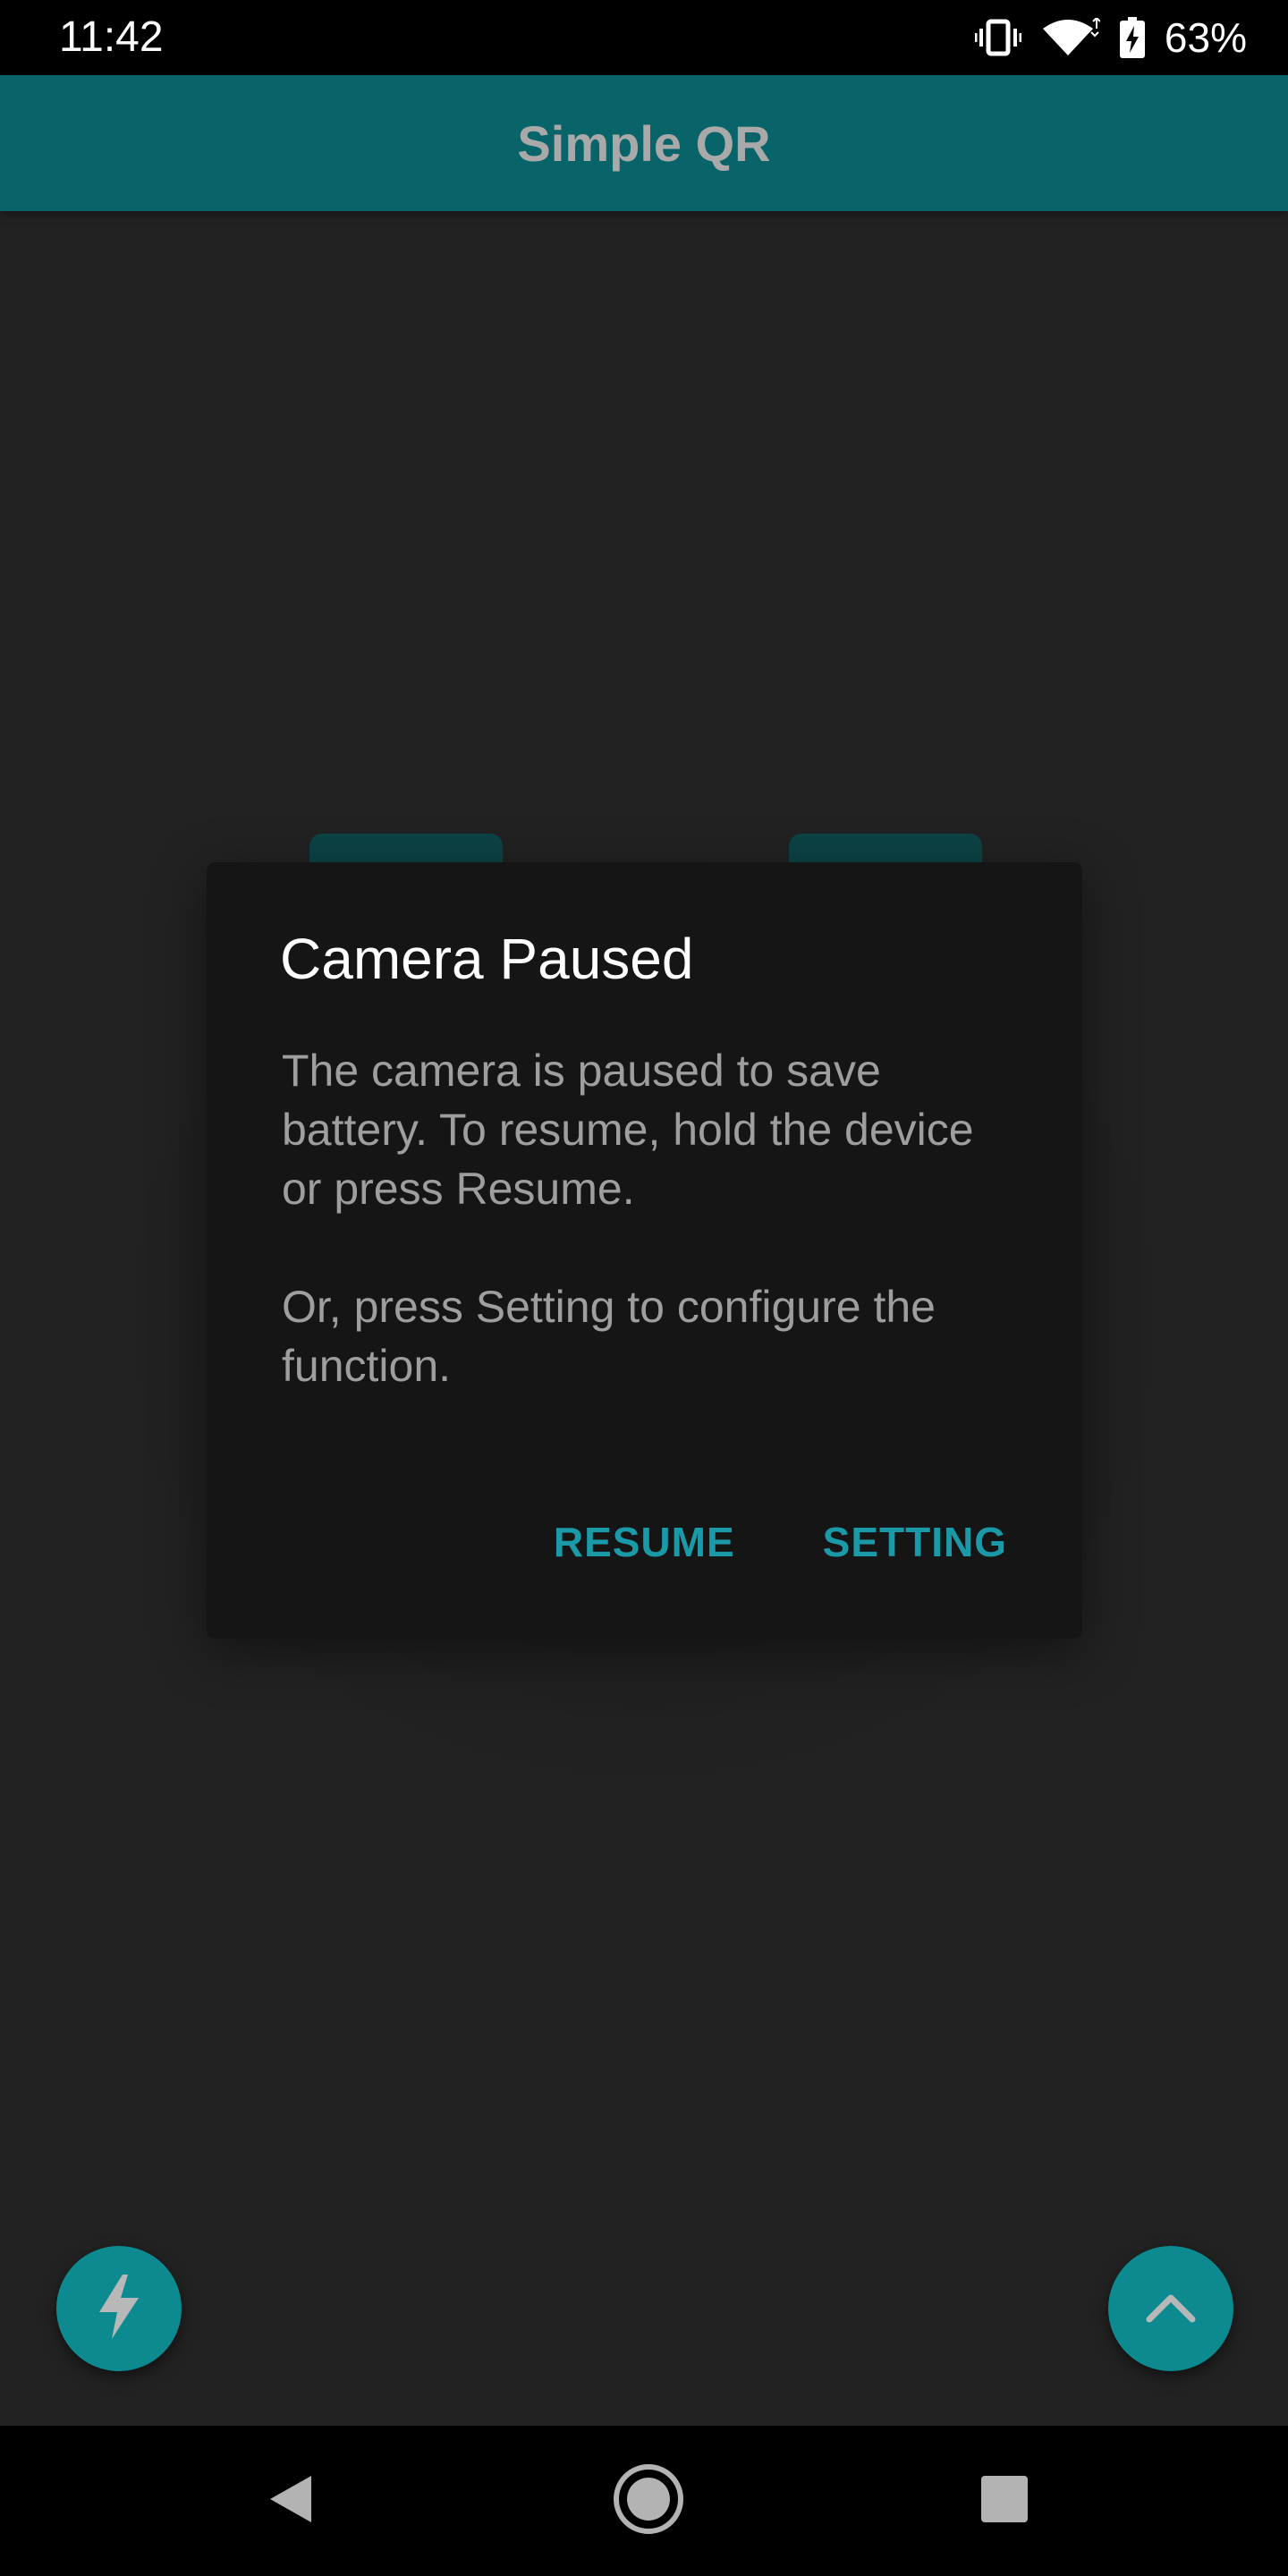 The width and height of the screenshot is (1288, 2576). I want to click on recents-icon, so click(1004, 2501).